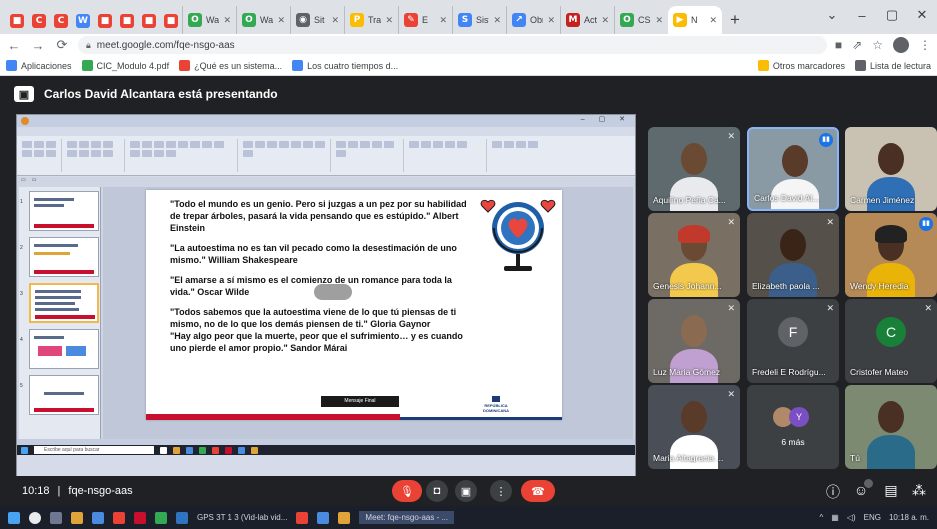 The width and height of the screenshot is (937, 529). Describe the element at coordinates (872, 517) in the screenshot. I see `language-indicator: ENG` at that location.